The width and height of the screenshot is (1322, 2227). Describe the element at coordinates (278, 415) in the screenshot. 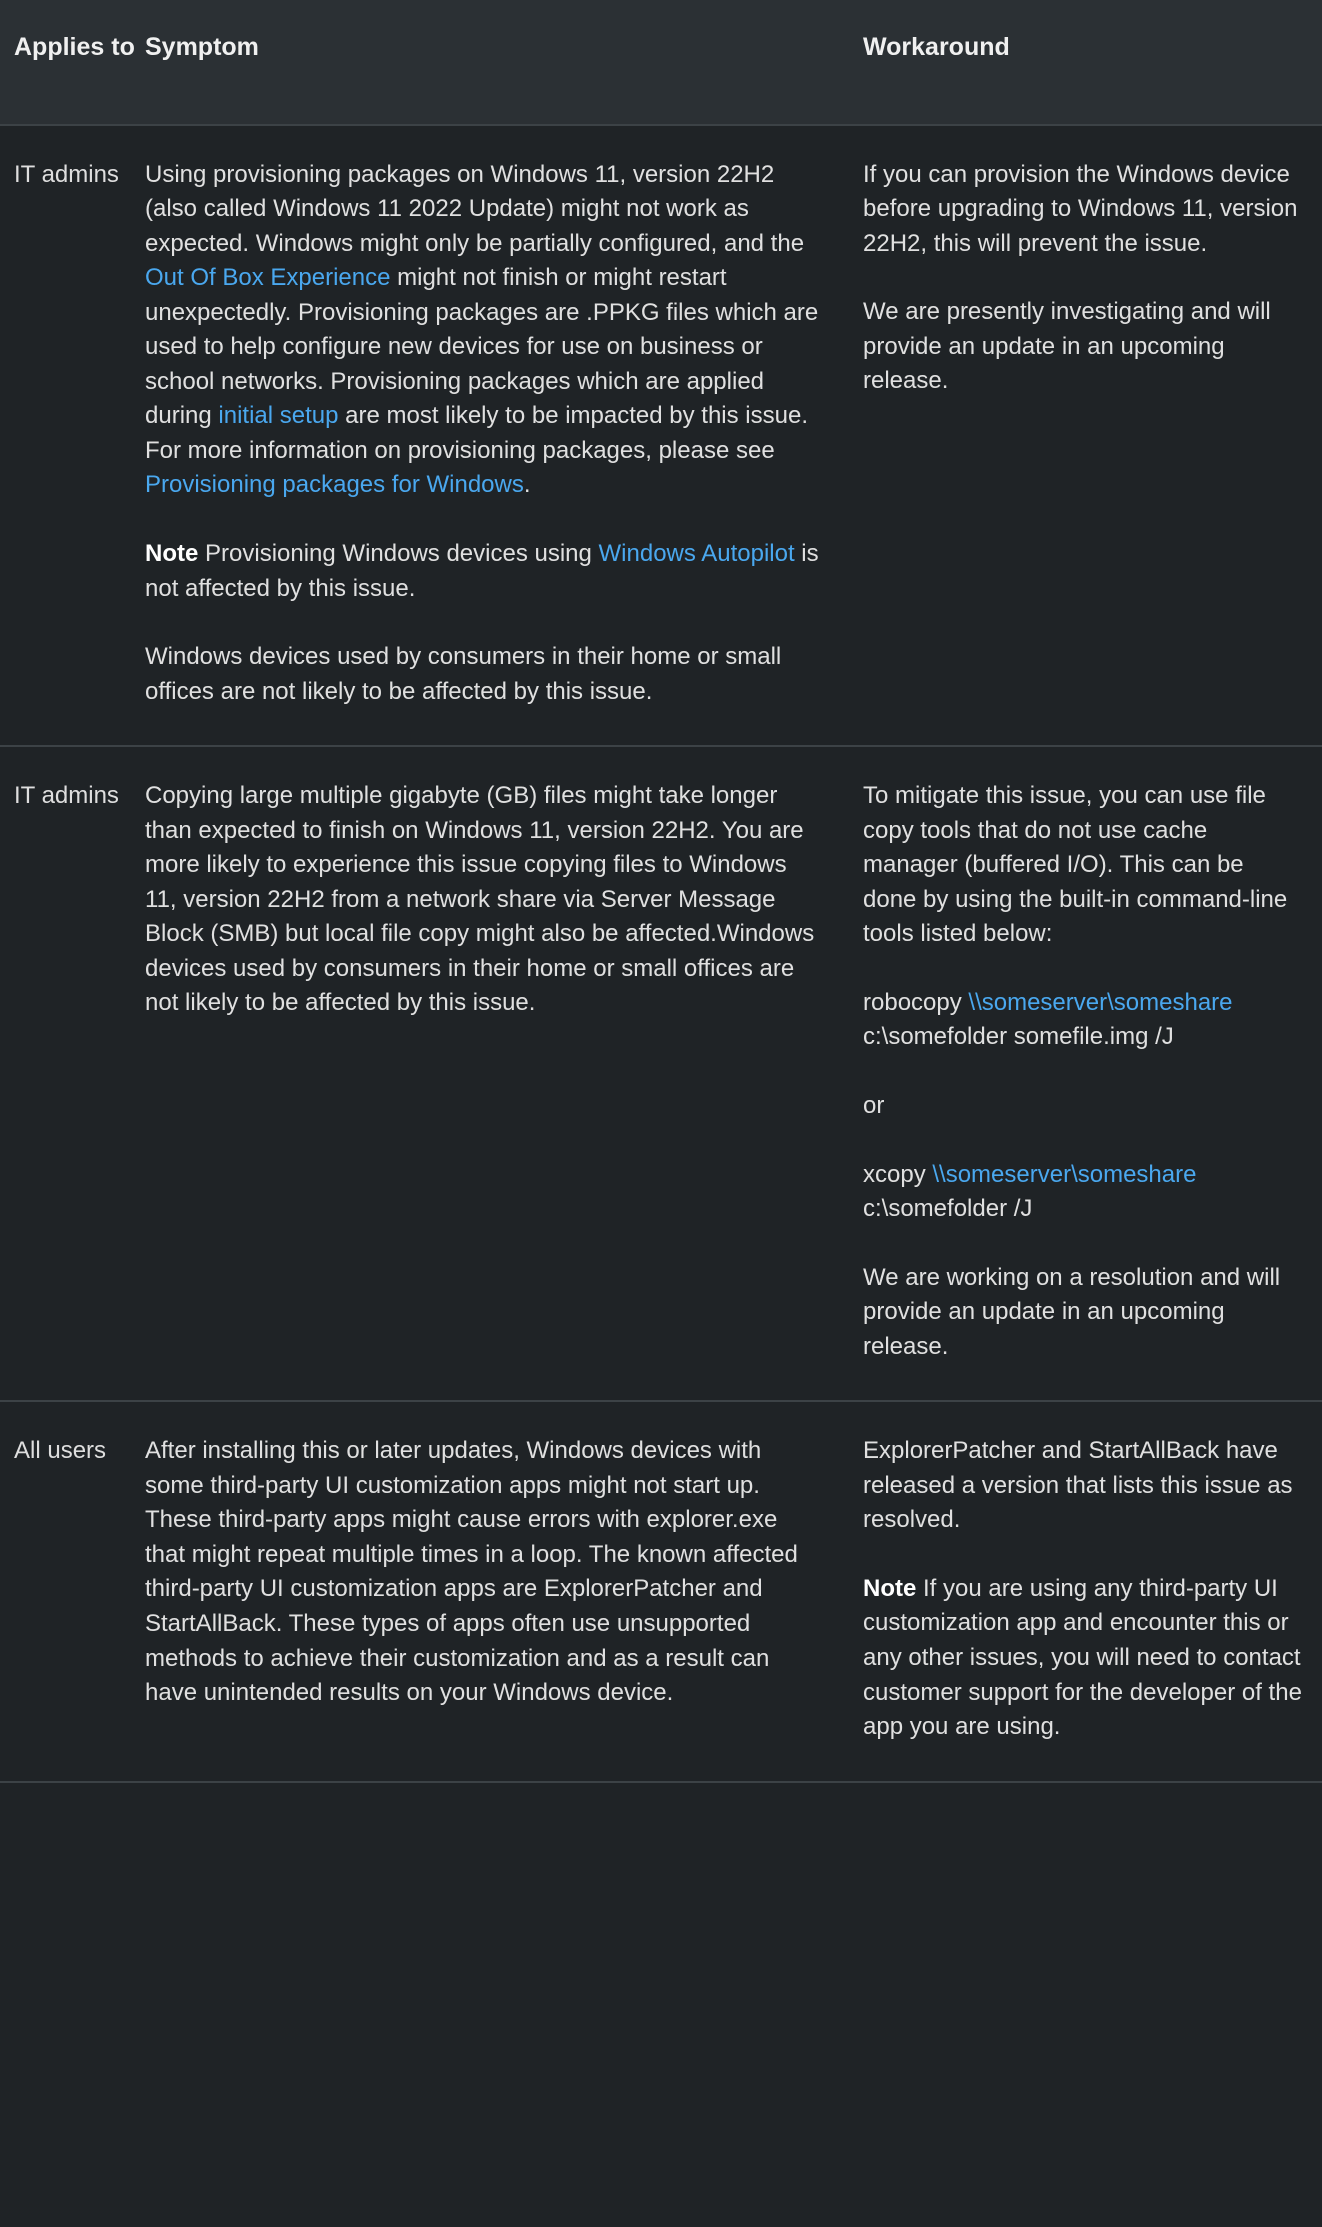

I see `link-initial-setup: initial setup` at that location.